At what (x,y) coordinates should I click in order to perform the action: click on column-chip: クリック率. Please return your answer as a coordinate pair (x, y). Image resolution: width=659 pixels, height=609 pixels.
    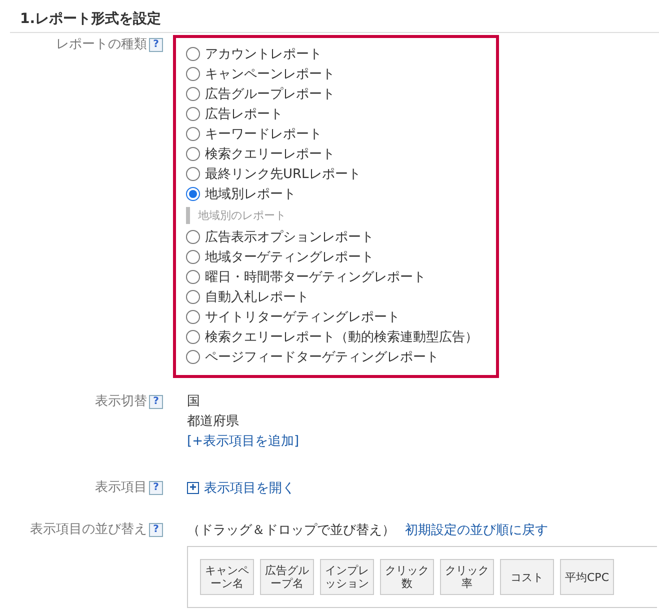
    Looking at the image, I should click on (467, 577).